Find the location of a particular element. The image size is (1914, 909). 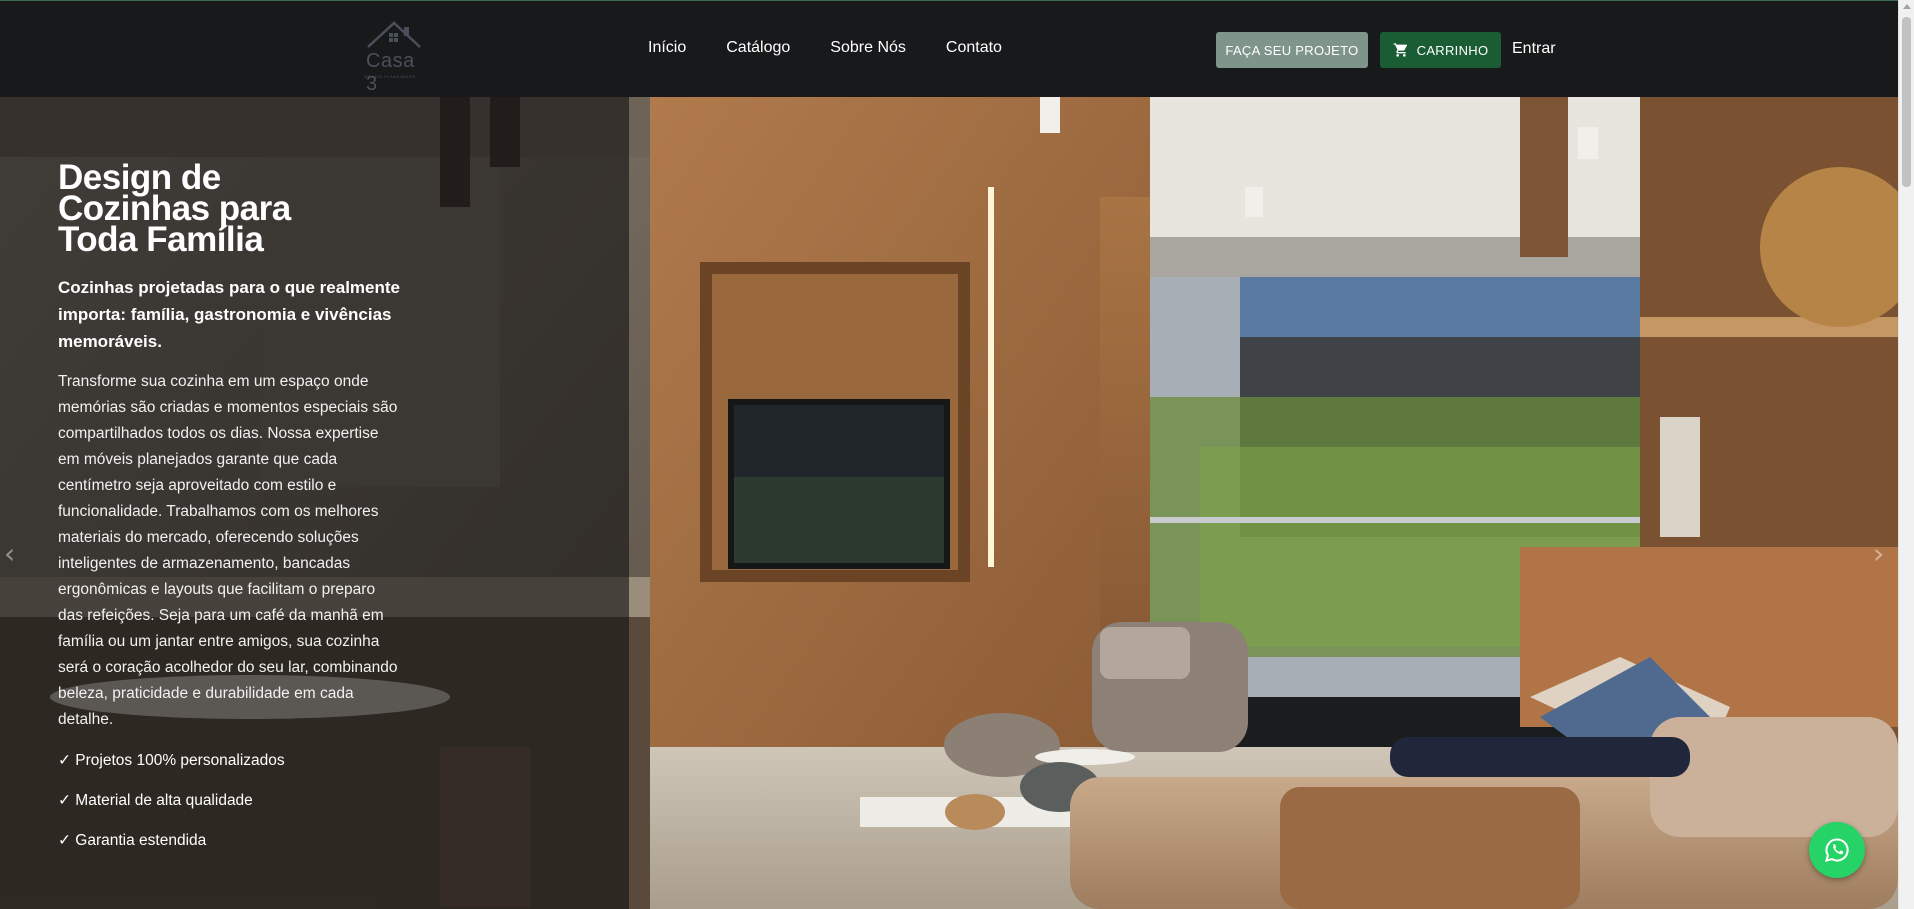

nav-inicio: Início is located at coordinates (667, 48).